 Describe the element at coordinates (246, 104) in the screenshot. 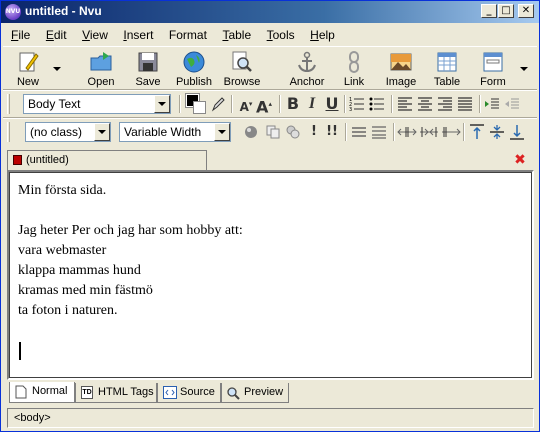

I see `smaller-text-button: A▾` at that location.